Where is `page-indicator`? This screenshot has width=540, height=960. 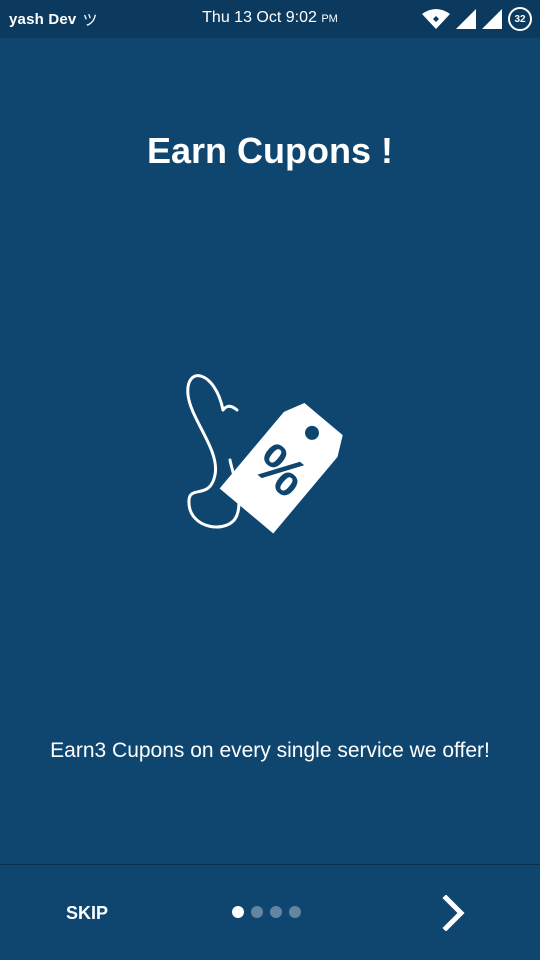
page-indicator is located at coordinates (266, 912).